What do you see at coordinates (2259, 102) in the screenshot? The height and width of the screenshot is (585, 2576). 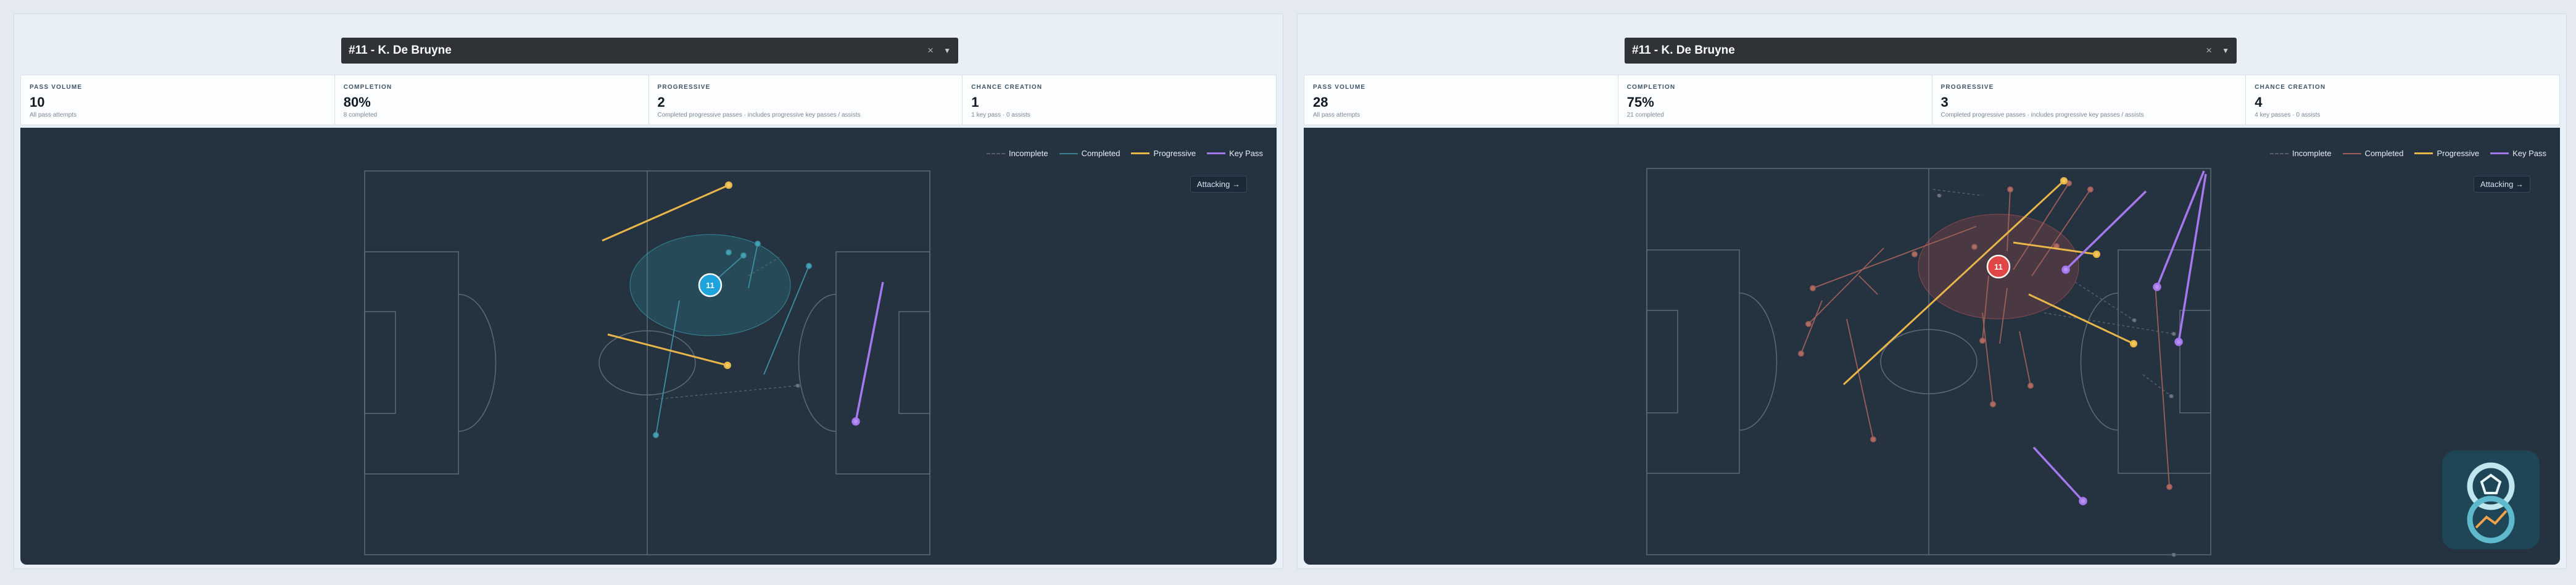 I see `stat-value: 4` at bounding box center [2259, 102].